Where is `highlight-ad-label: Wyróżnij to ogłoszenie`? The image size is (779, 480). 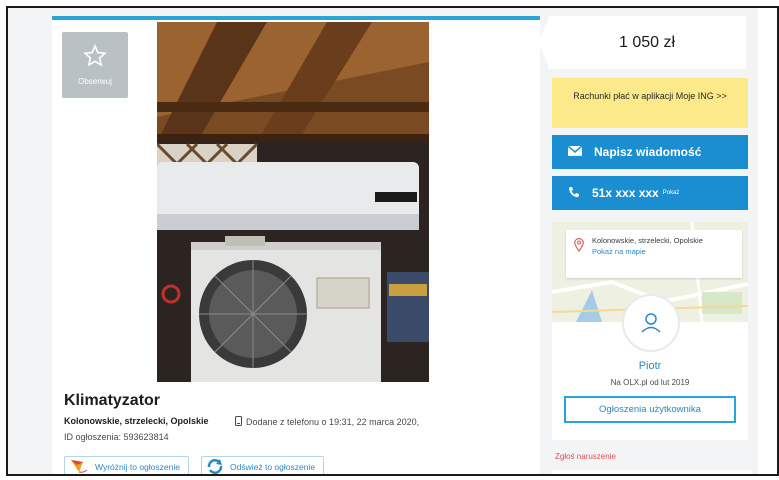
highlight-ad-label: Wyróżnij to ogłoszenie is located at coordinates (137, 467).